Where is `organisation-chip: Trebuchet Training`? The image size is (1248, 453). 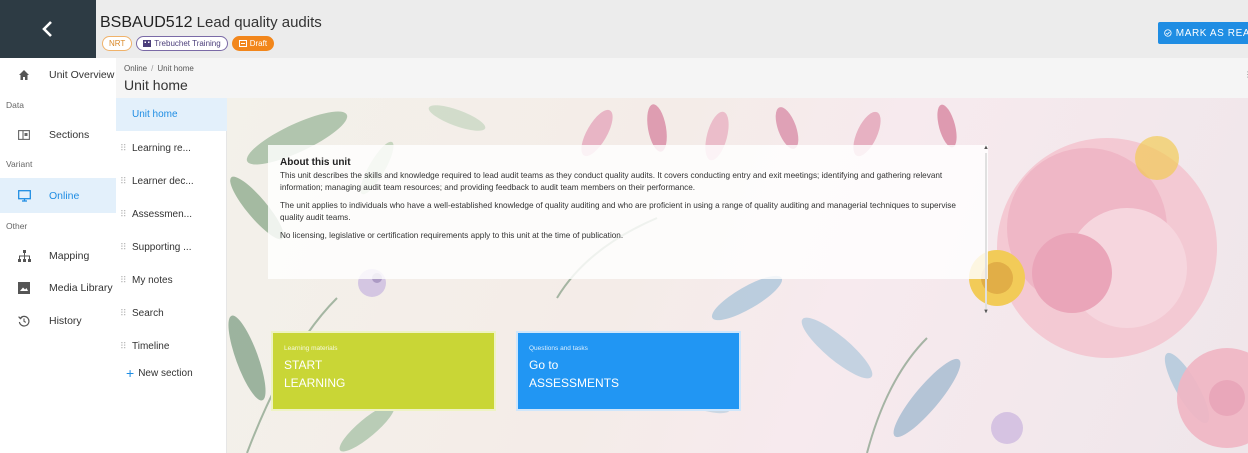
organisation-chip: Trebuchet Training is located at coordinates (182, 43).